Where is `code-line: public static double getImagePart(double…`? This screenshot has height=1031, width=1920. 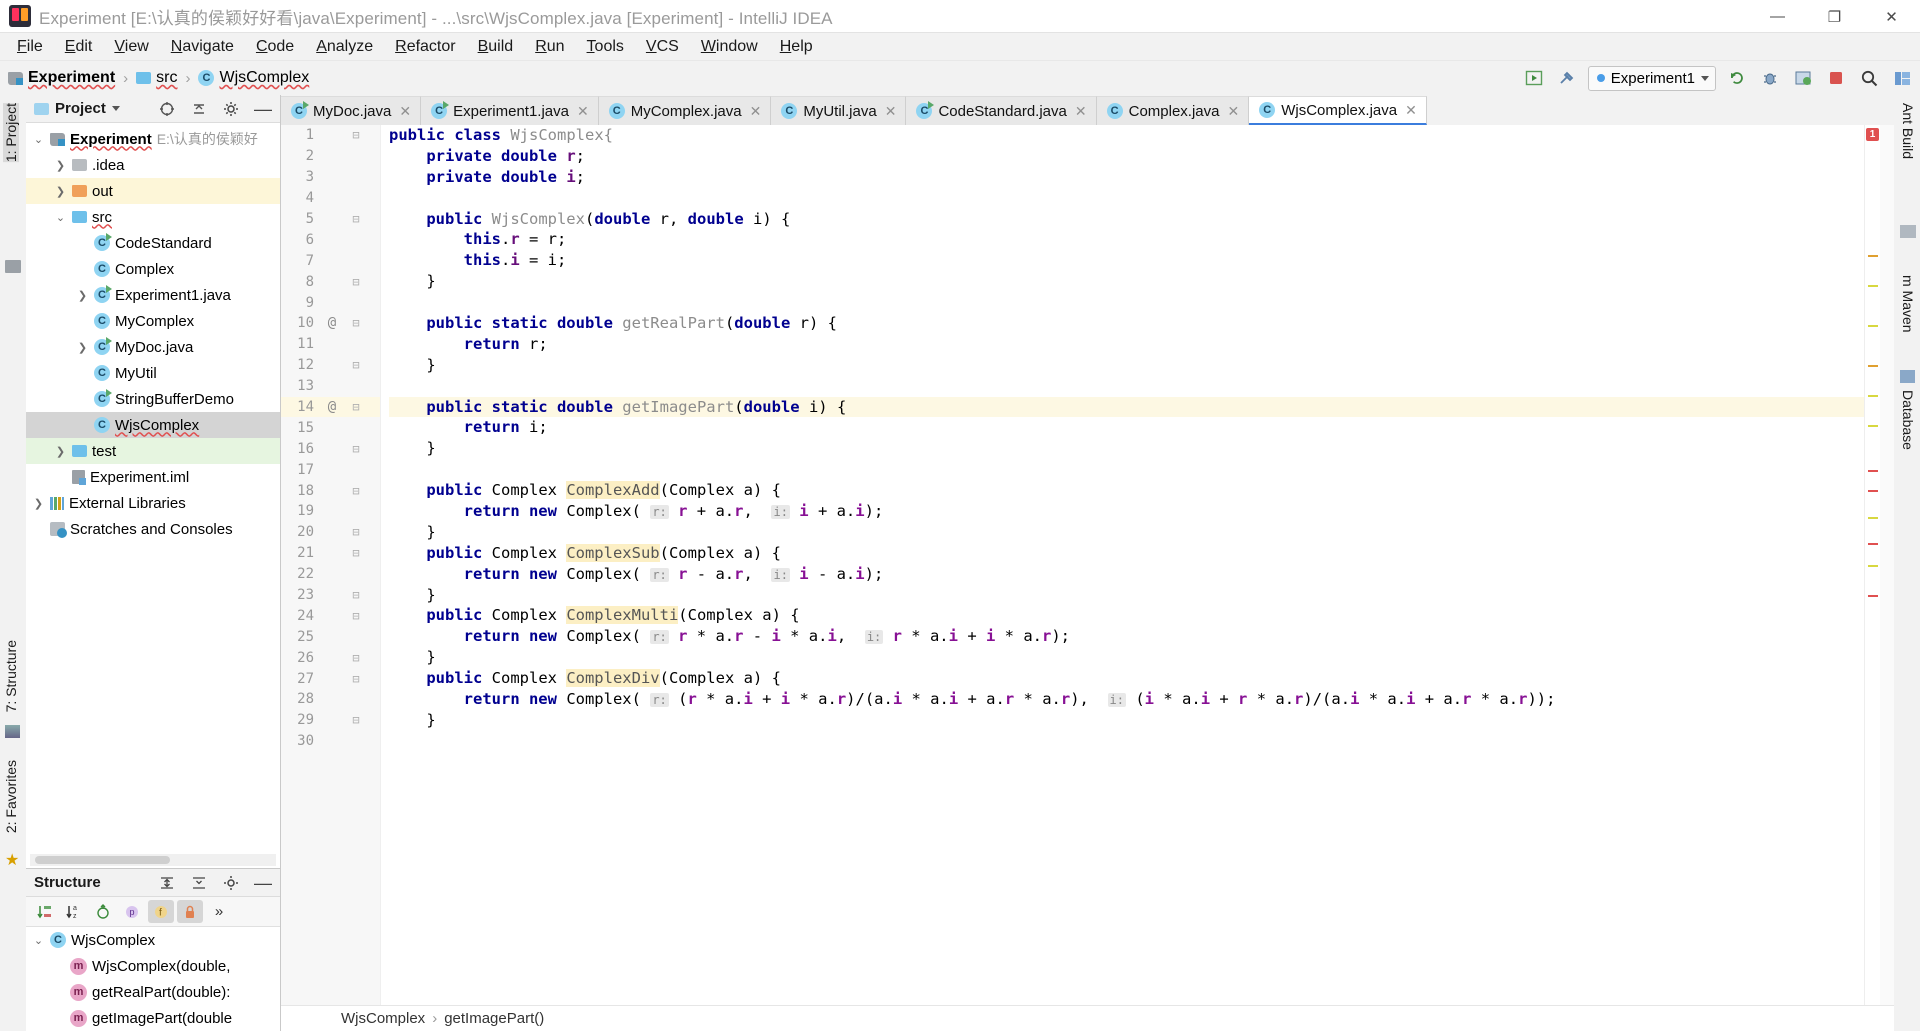
code-line: public static double getImagePart(double… is located at coordinates (1126, 407).